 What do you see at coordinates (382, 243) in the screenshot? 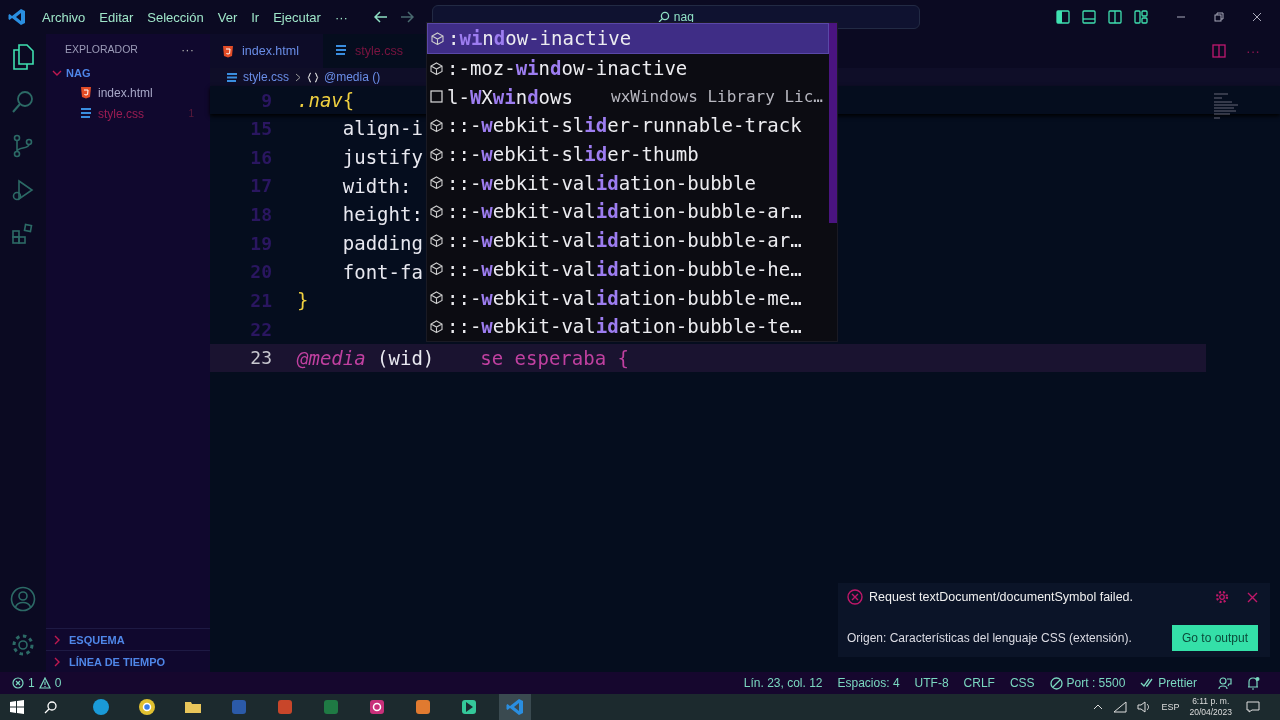
I see `code-line: padding` at bounding box center [382, 243].